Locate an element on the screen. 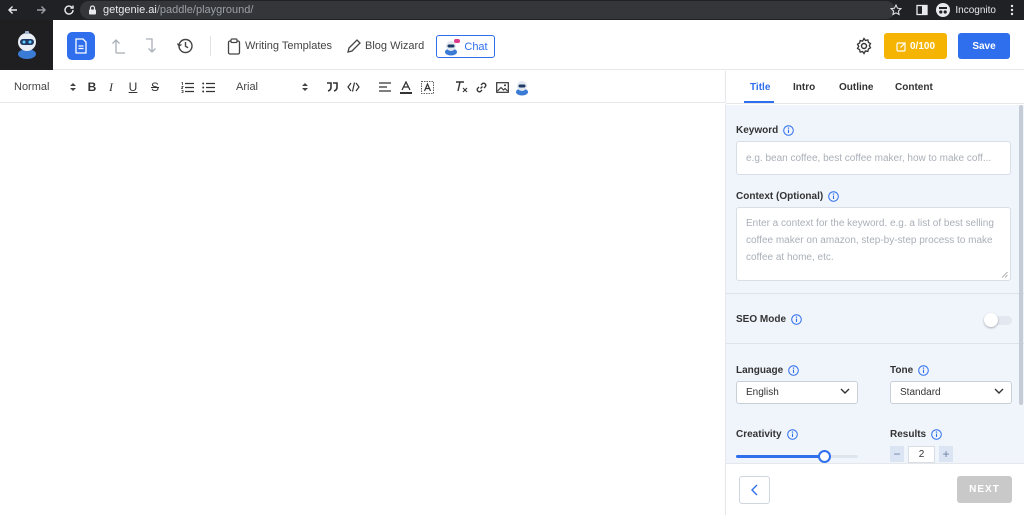  reload-icon is located at coordinates (69, 10).